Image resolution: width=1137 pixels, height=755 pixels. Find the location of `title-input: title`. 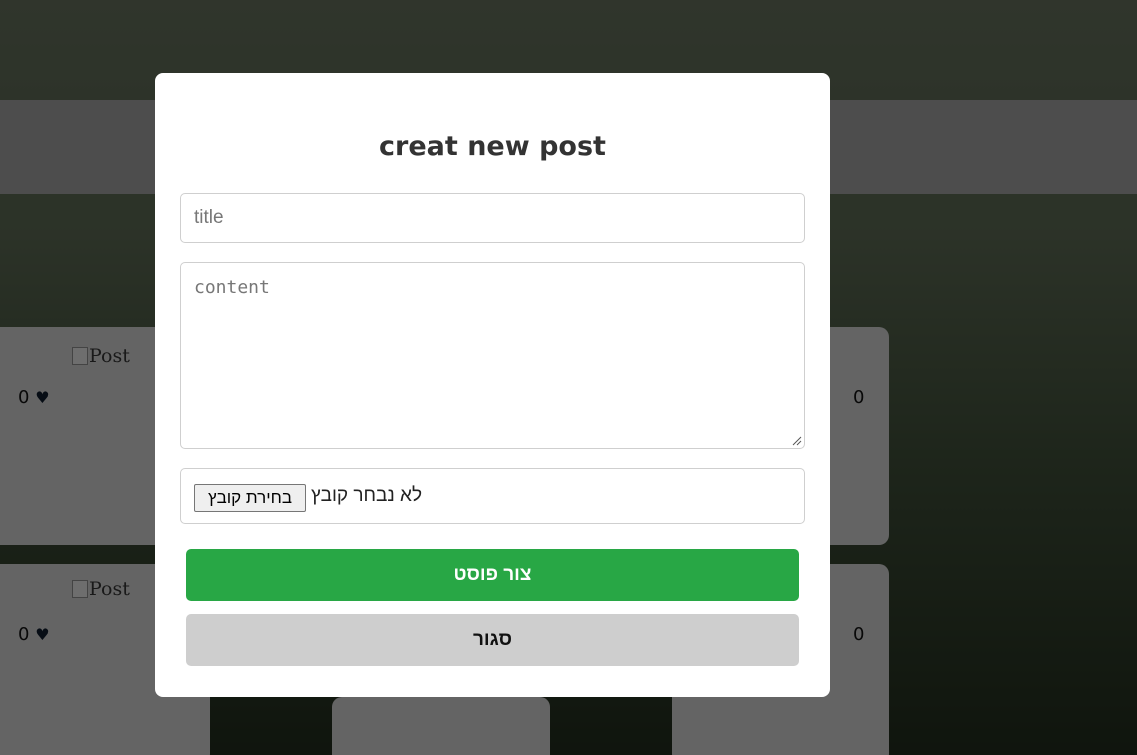

title-input: title is located at coordinates (492, 218).